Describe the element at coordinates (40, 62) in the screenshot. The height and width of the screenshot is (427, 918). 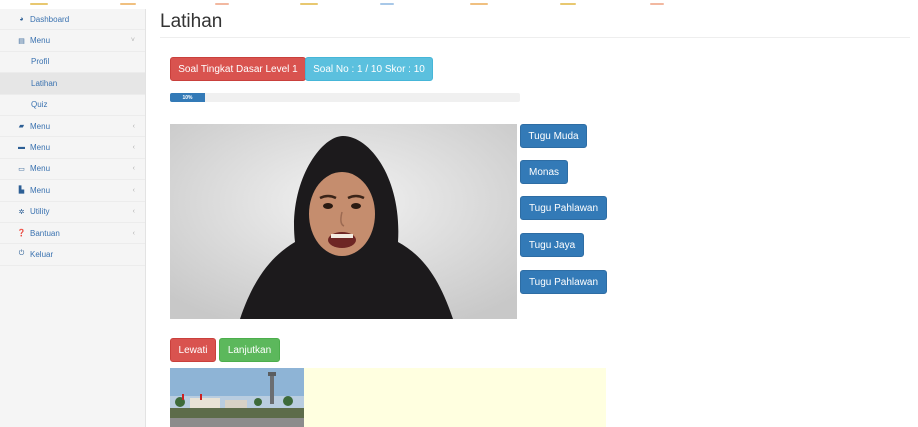
I see `sidebar-item-label: Profil` at that location.